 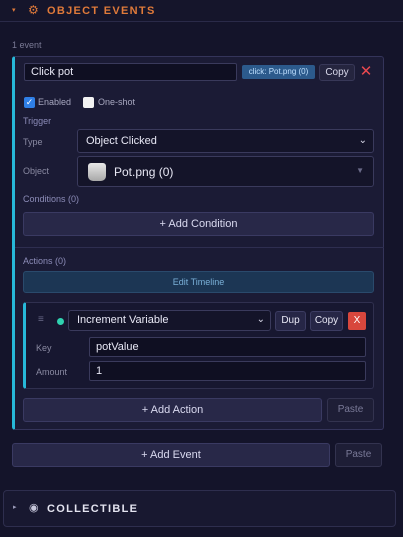 I want to click on amount-label: Amount, so click(x=52, y=372).